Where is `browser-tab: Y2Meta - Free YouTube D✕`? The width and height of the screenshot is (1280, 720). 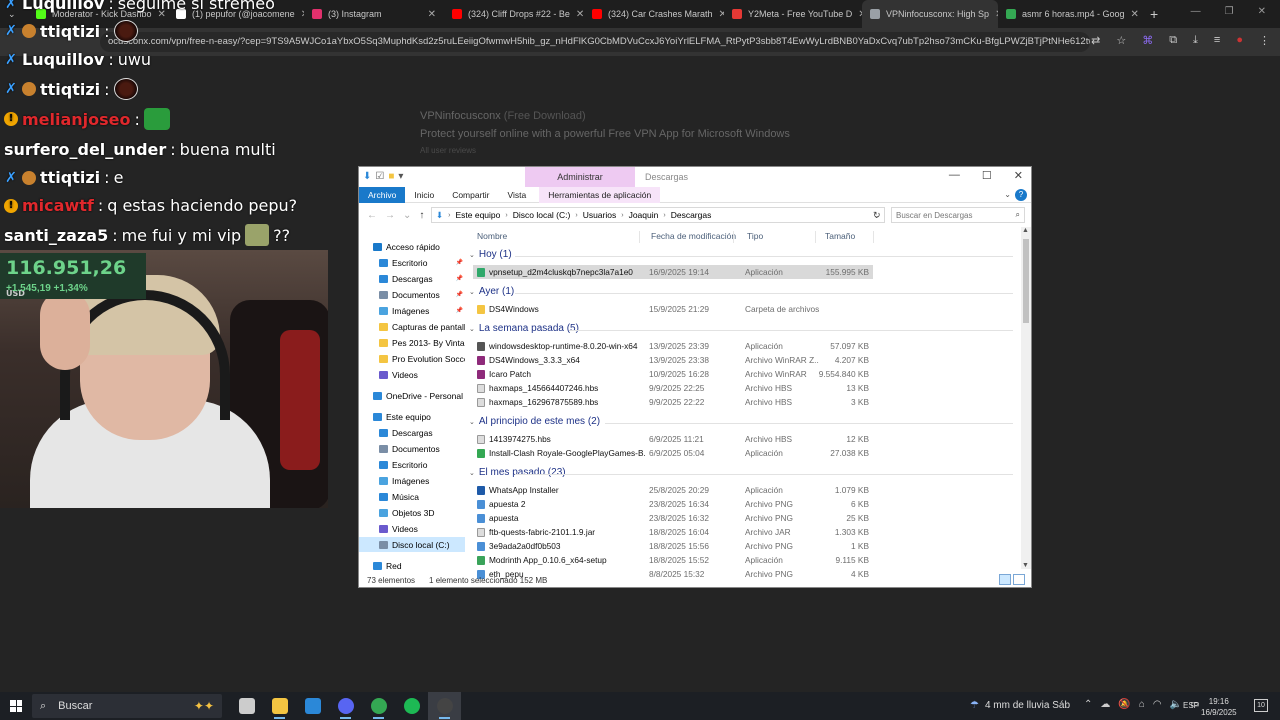 browser-tab: Y2Meta - Free YouTube D✕ is located at coordinates (793, 14).